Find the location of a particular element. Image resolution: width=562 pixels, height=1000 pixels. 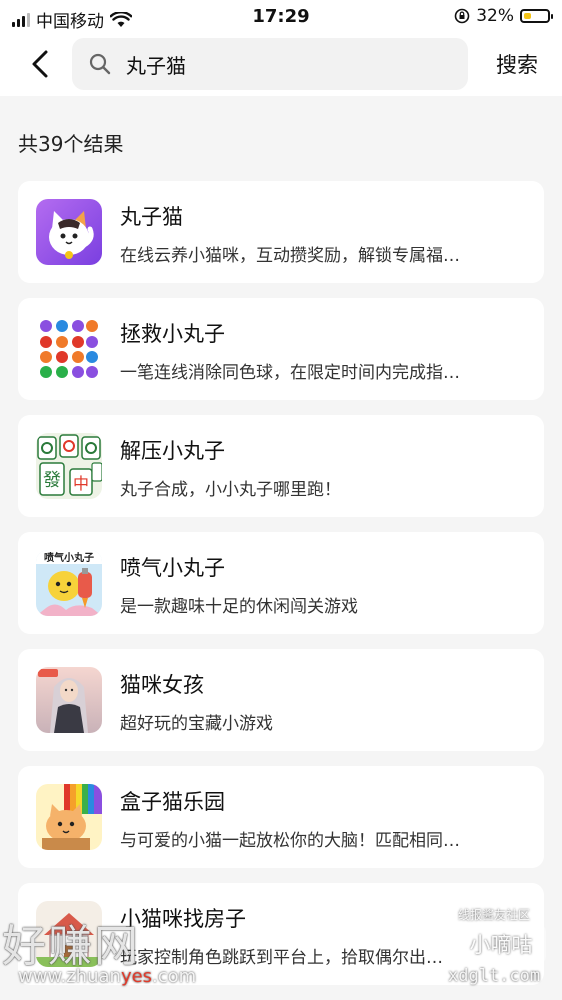

back-button is located at coordinates (40, 64).